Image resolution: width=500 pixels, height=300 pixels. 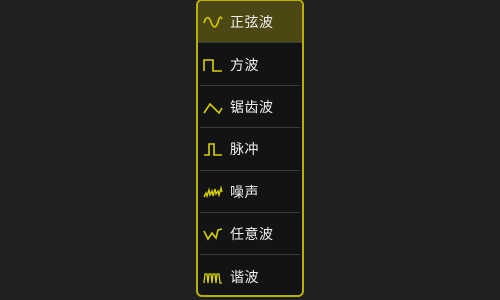 I want to click on sine-wave-icon, so click(x=213, y=22).